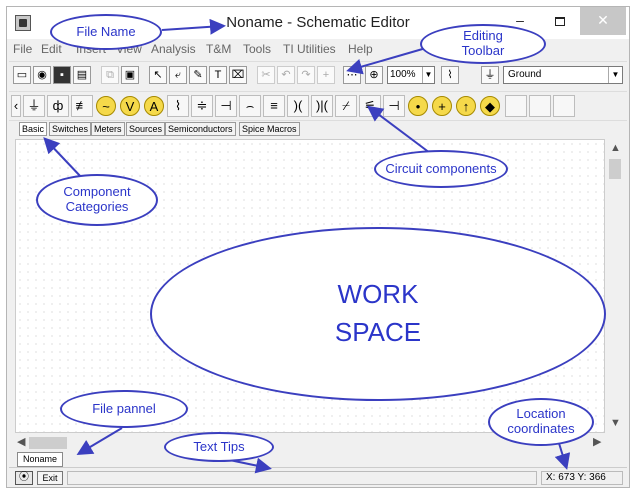 This screenshot has height=494, width=636. What do you see at coordinates (22, 75) in the screenshot?
I see `open-folder-icon: ▭` at bounding box center [22, 75].